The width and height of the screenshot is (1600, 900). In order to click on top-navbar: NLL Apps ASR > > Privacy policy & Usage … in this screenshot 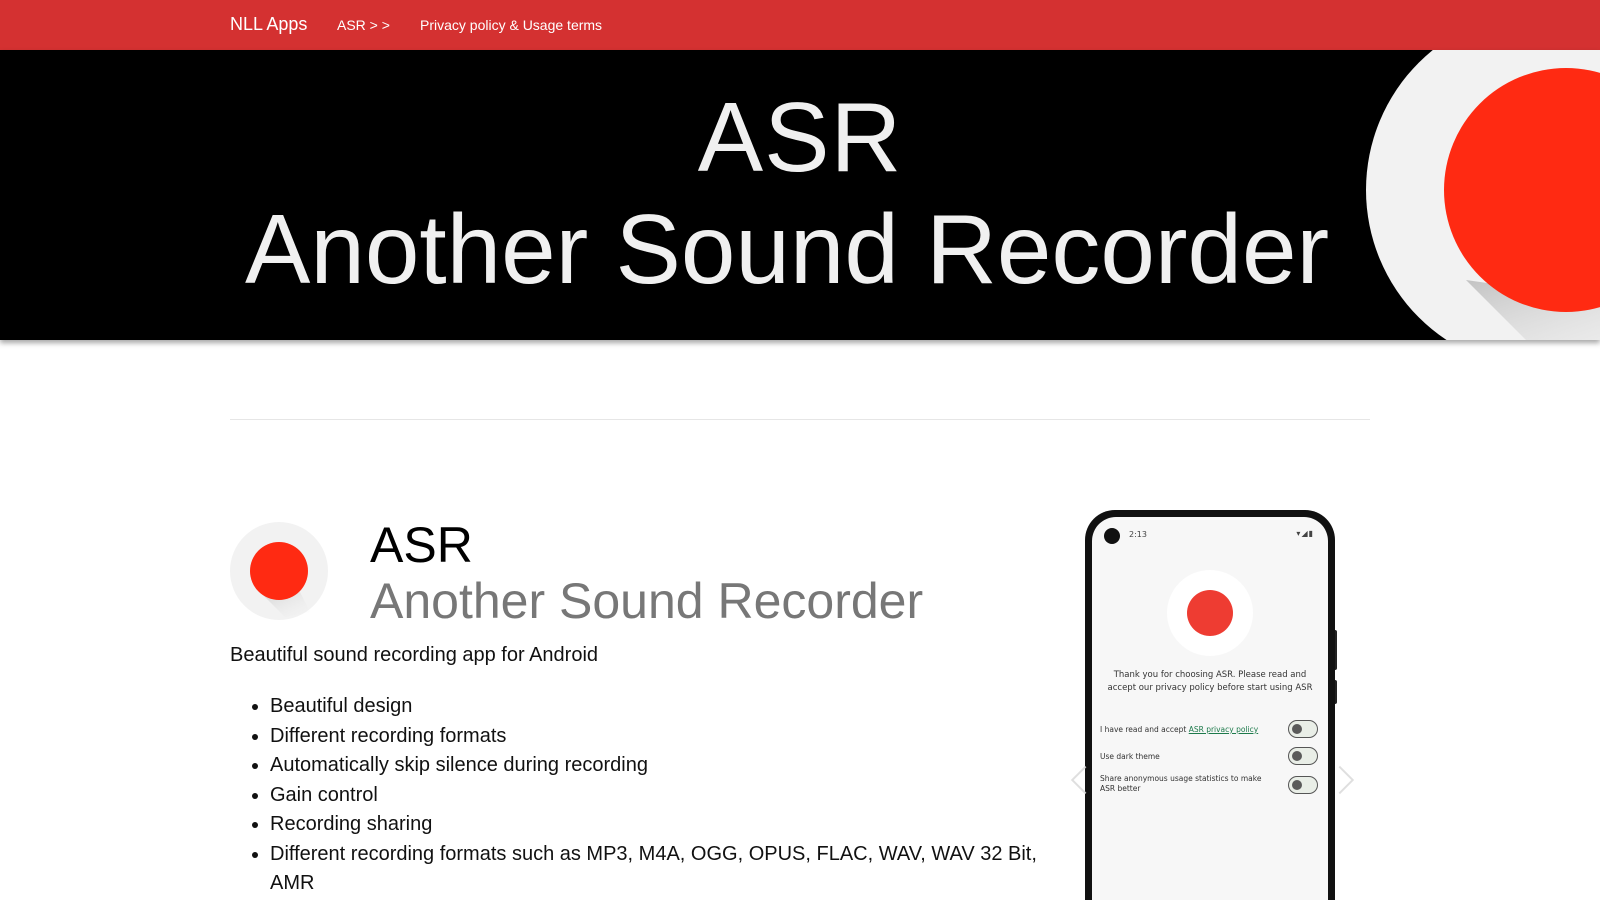, I will do `click(800, 25)`.